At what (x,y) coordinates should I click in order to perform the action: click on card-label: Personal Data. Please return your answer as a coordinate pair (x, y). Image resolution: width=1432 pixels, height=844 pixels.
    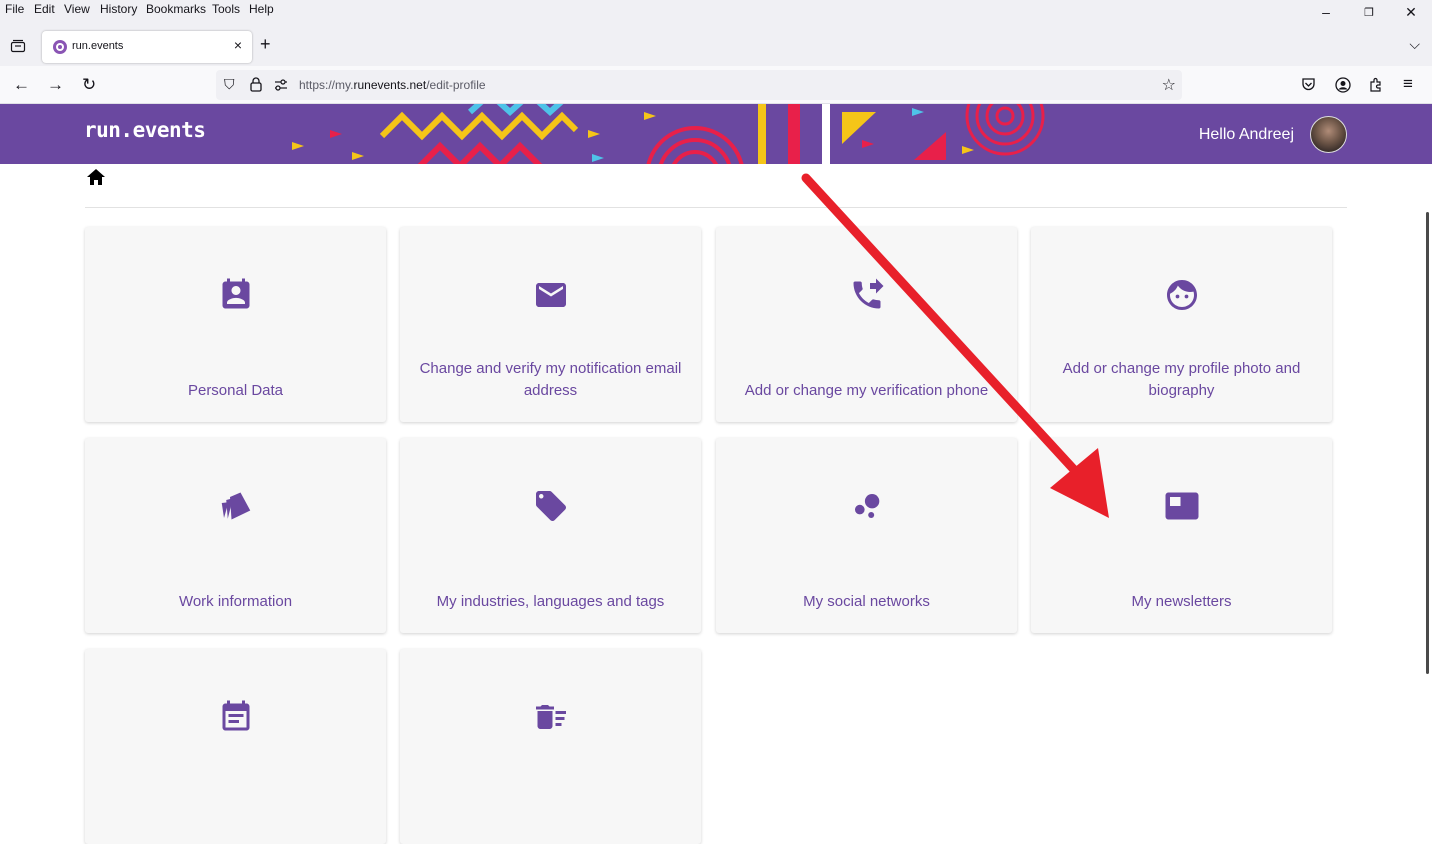
    Looking at the image, I should click on (235, 390).